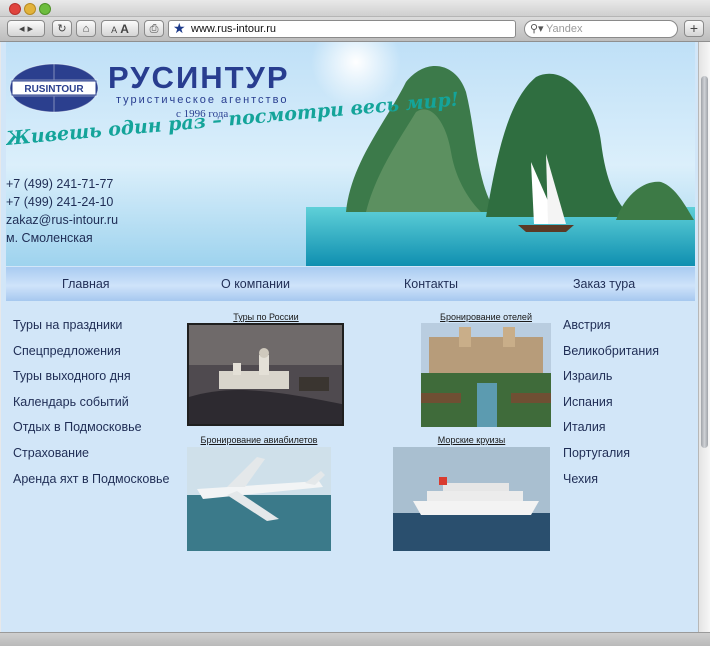 This screenshot has height=646, width=710. What do you see at coordinates (604, 284) in the screenshot?
I see `nav-order-tour: Заказ тура` at bounding box center [604, 284].